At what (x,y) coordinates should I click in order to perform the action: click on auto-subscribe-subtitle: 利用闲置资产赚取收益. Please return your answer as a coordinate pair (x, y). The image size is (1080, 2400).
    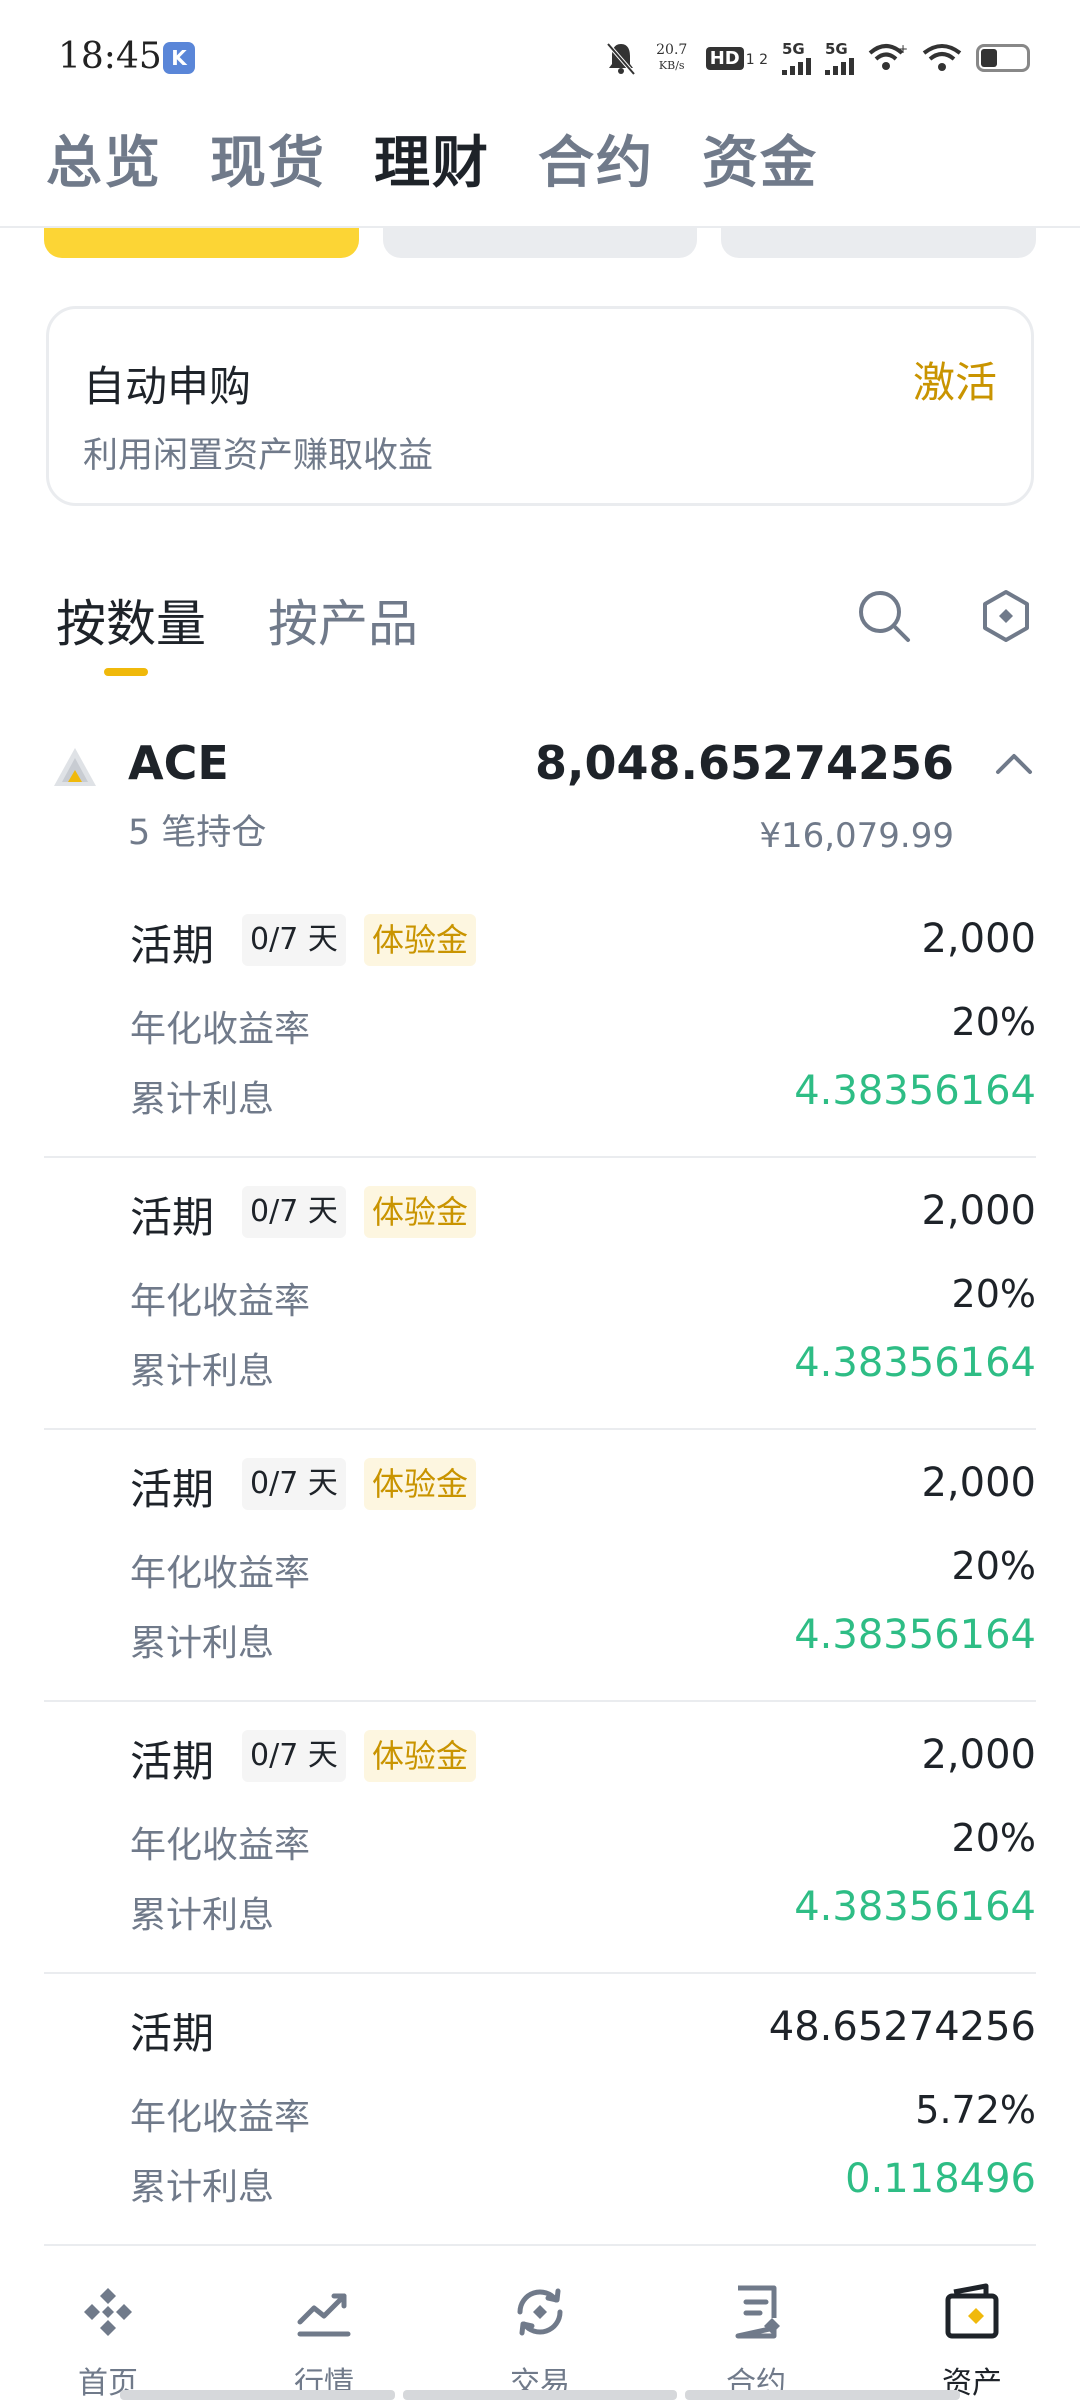
    Looking at the image, I should click on (258, 456).